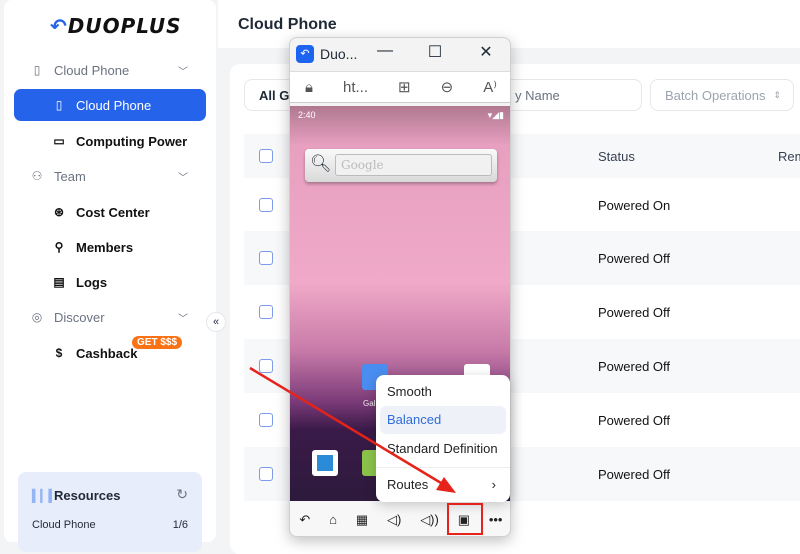 The height and width of the screenshot is (554, 800). I want to click on google-search-input: Google, so click(413, 165).